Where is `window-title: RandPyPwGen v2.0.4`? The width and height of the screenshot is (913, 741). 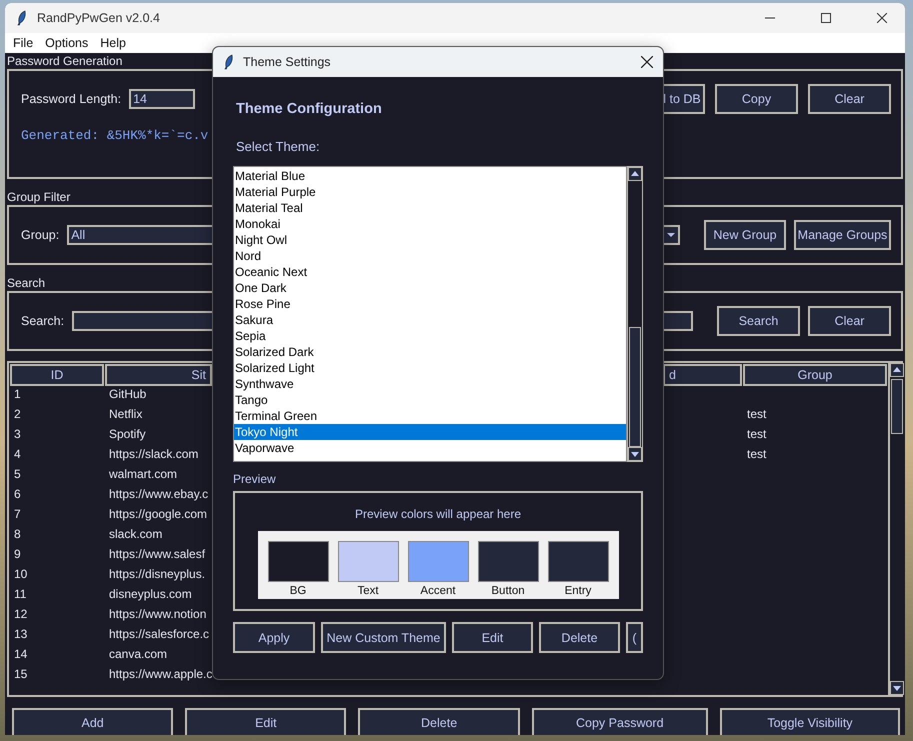 window-title: RandPyPwGen v2.0.4 is located at coordinates (99, 18).